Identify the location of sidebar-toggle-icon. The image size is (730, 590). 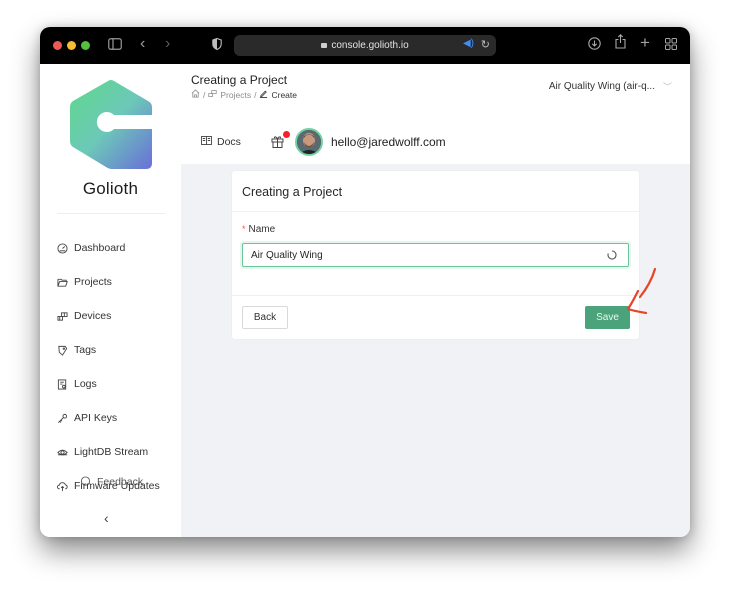
(115, 45).